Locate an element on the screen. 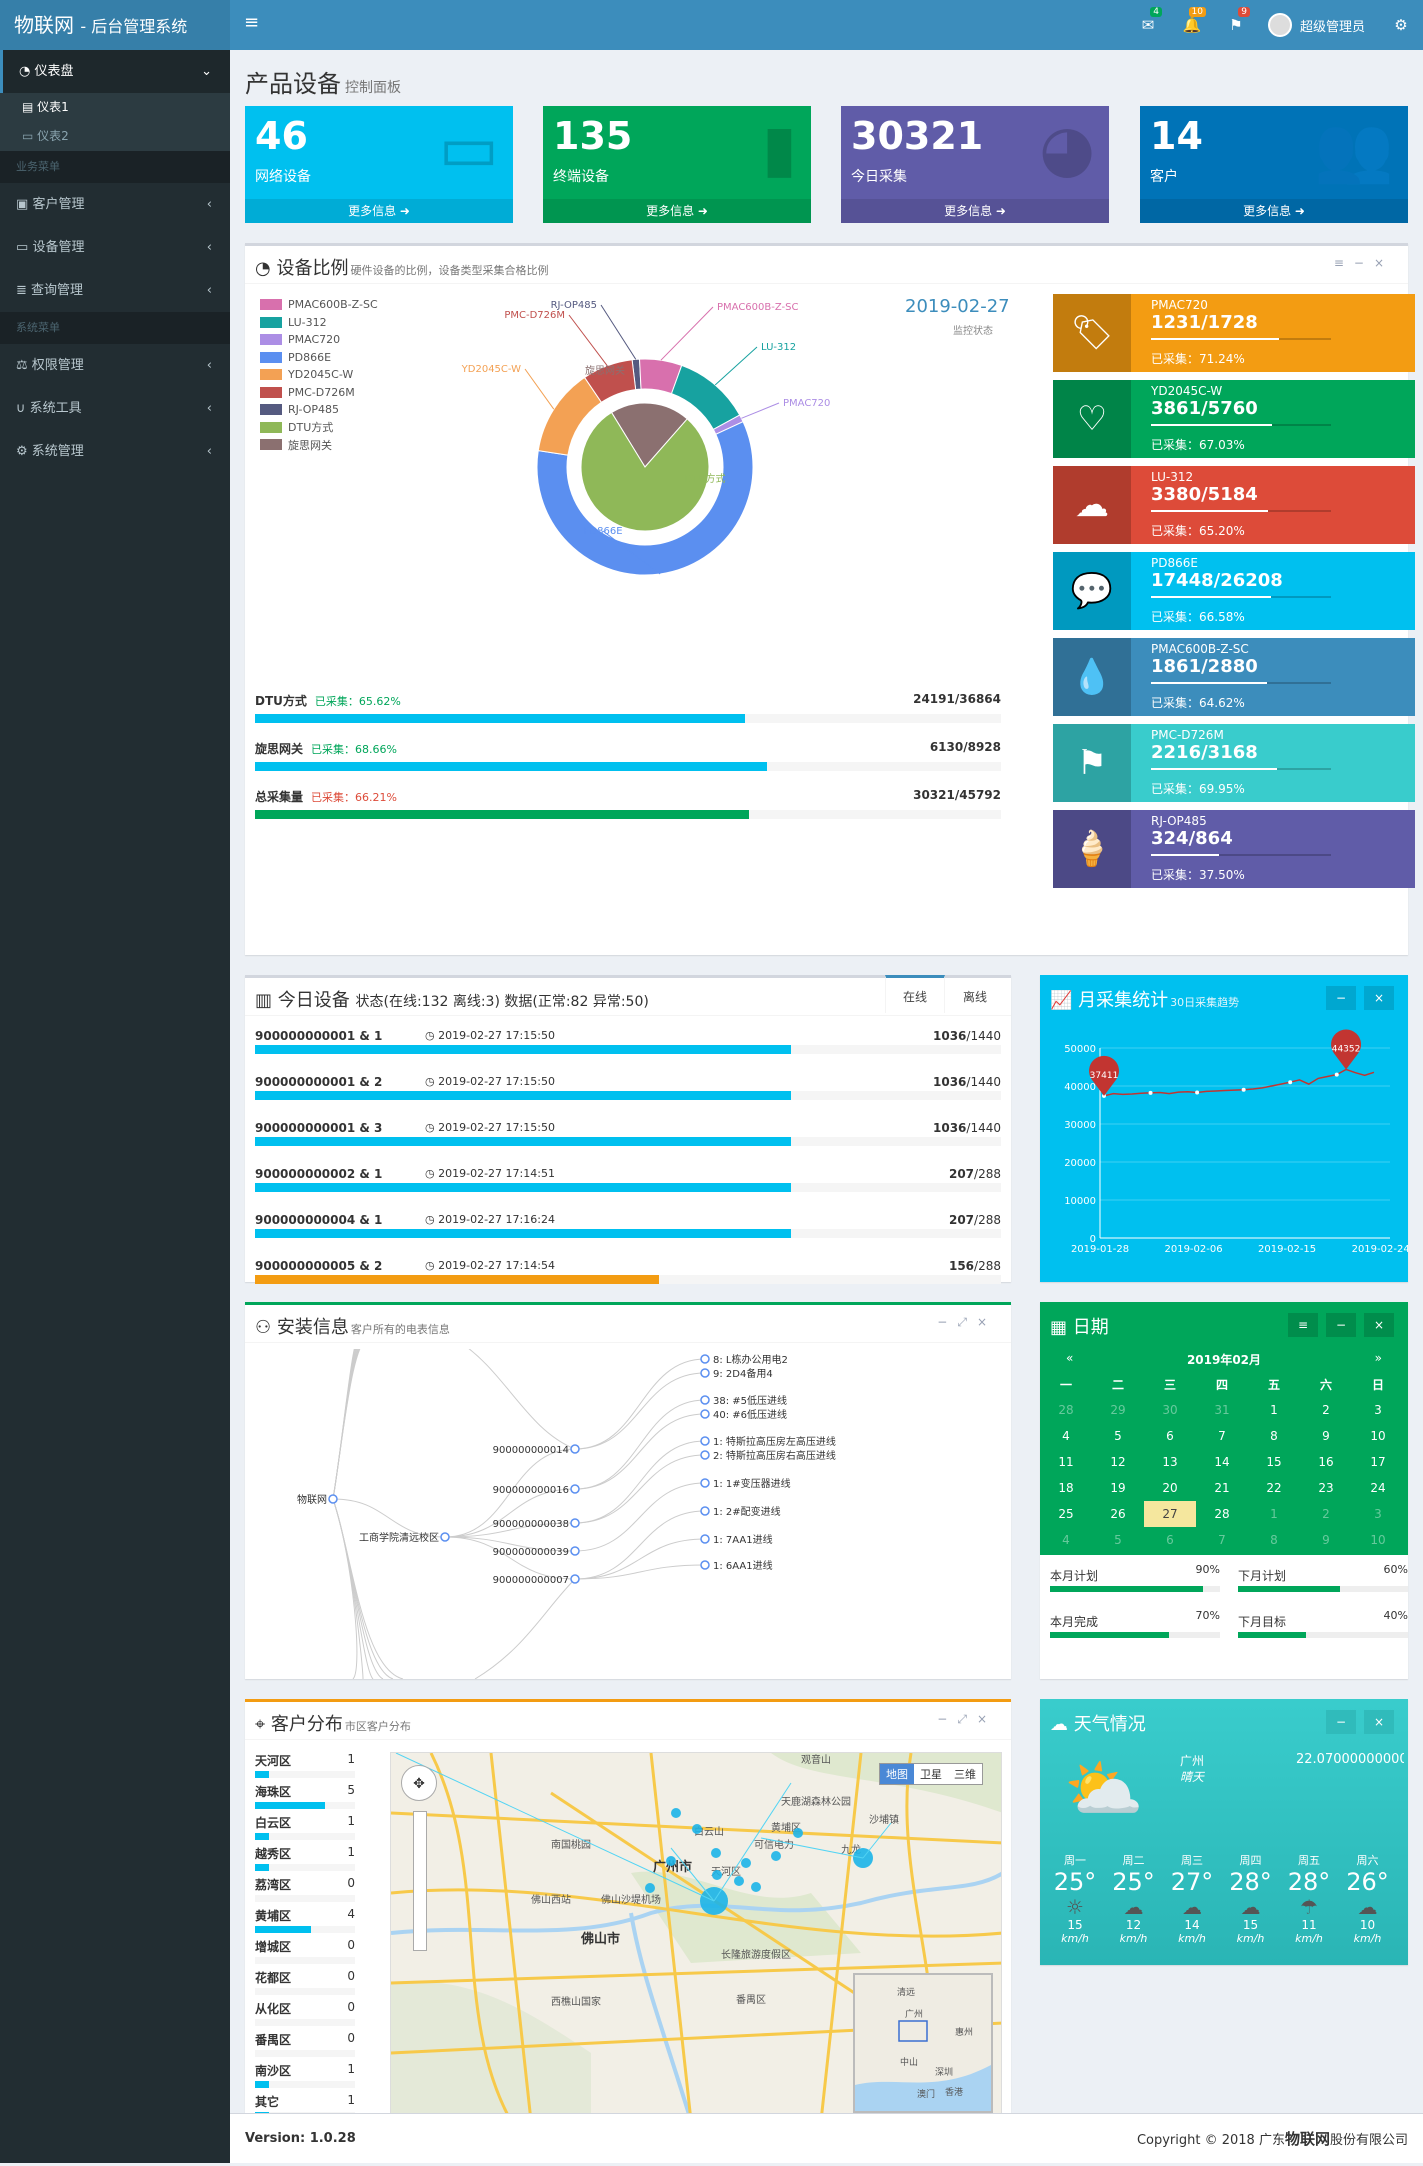 The image size is (1423, 2166). calendar-day: 27 is located at coordinates (1170, 1514).